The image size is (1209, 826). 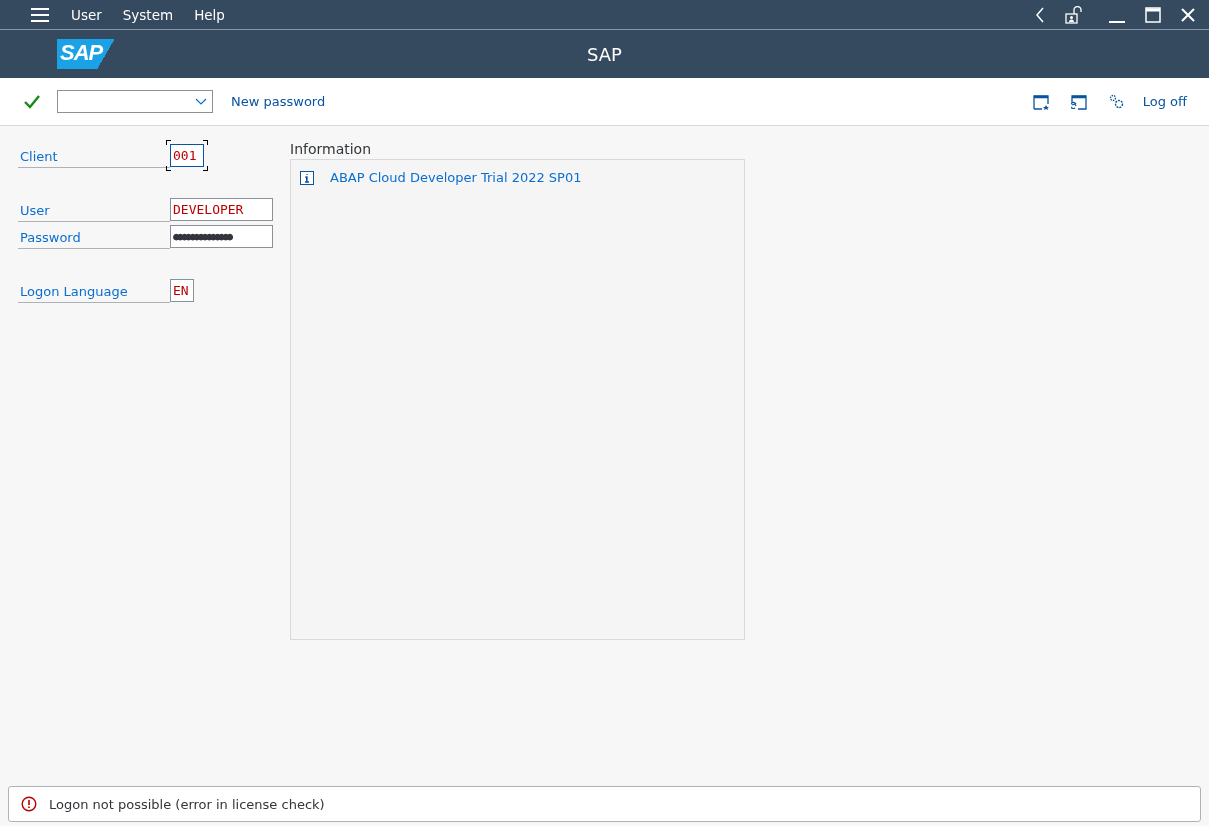 What do you see at coordinates (1153, 14) in the screenshot?
I see `maximize-icon` at bounding box center [1153, 14].